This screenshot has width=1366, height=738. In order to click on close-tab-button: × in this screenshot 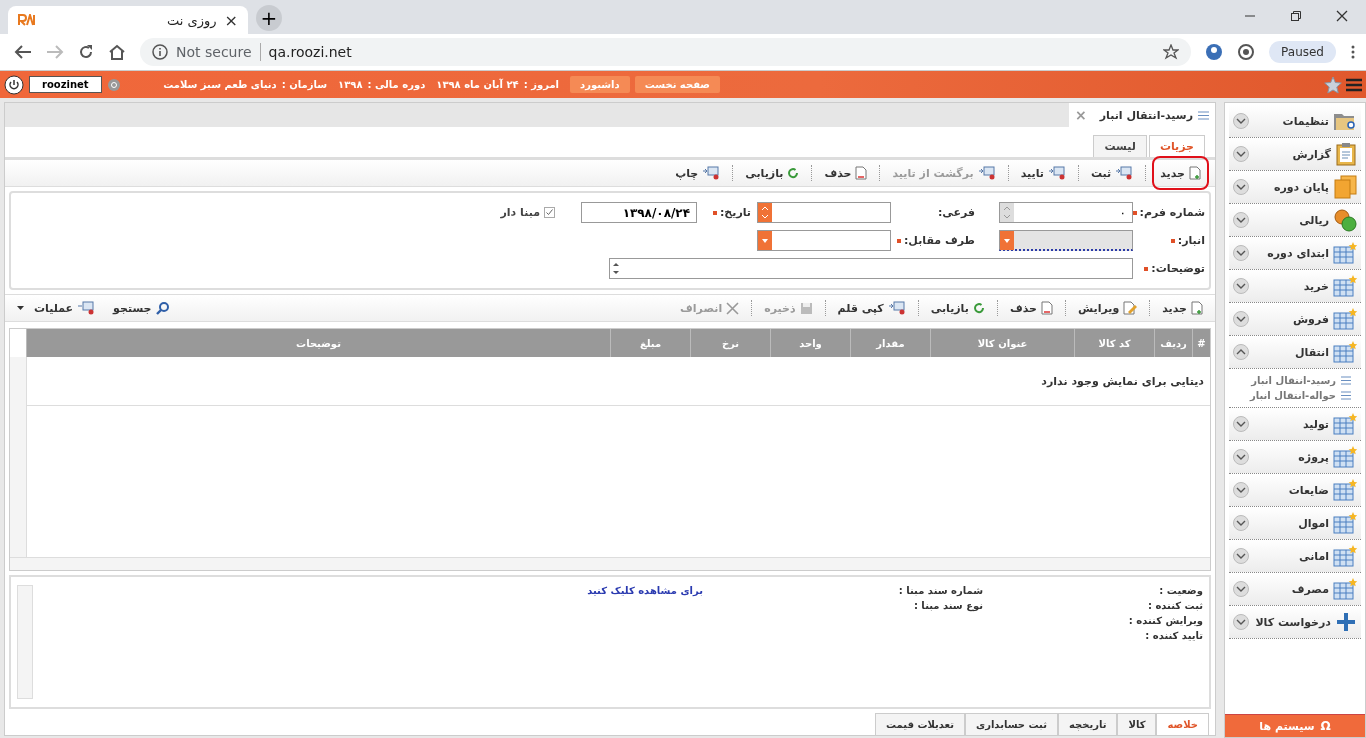, I will do `click(231, 20)`.